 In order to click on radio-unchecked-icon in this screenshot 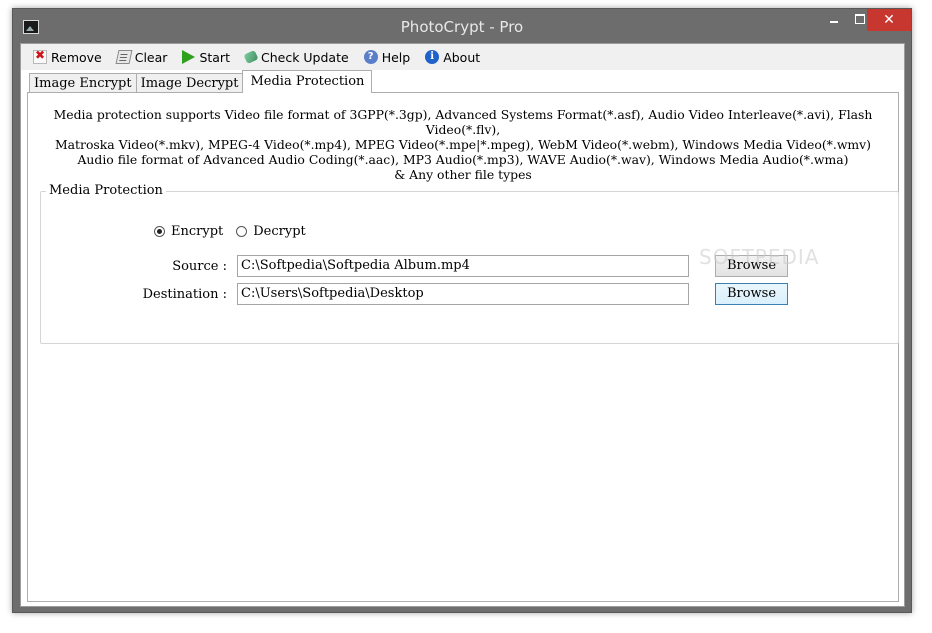, I will do `click(242, 231)`.